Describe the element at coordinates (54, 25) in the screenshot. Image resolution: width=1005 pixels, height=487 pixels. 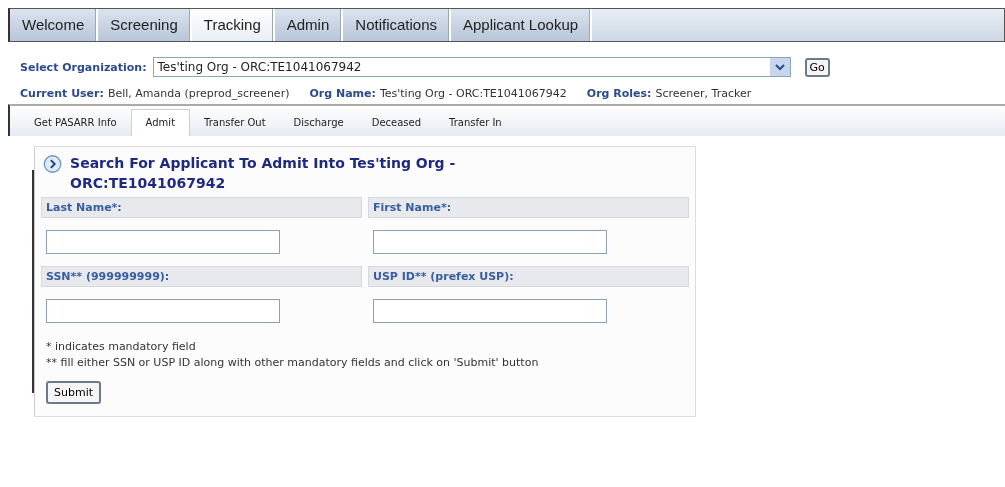
I see `nav-tab: Welcome` at that location.